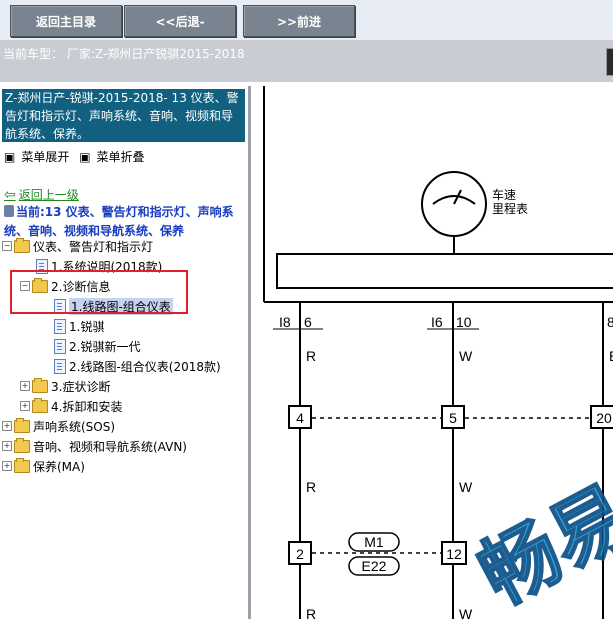 The image size is (613, 619). Describe the element at coordinates (66, 21) in the screenshot. I see `home-button: 返回主目录` at that location.